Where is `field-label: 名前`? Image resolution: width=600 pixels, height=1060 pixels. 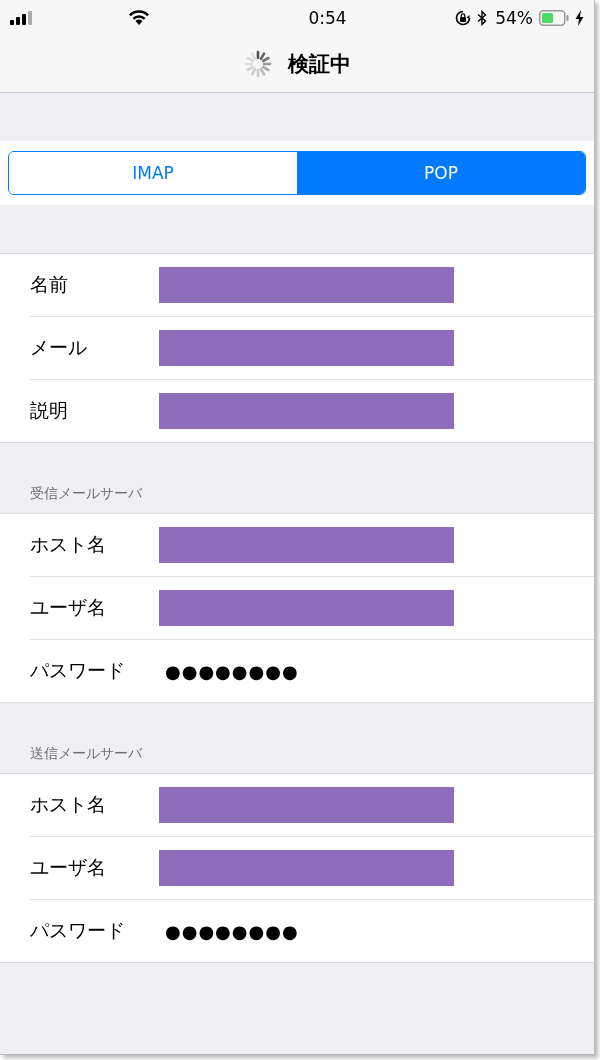
field-label: 名前 is located at coordinates (49, 284).